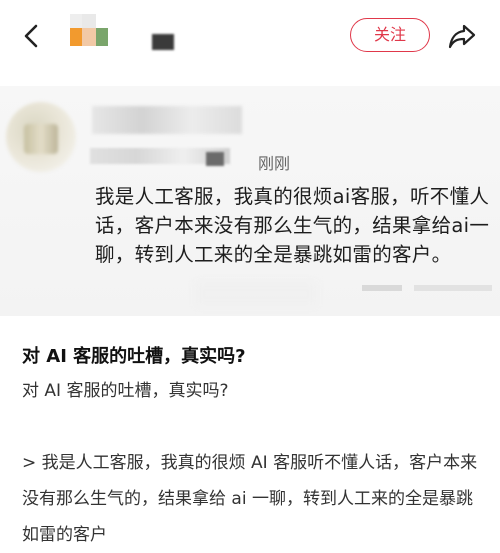 Image resolution: width=500 pixels, height=553 pixels. What do you see at coordinates (41, 137) in the screenshot?
I see `commenter-avatar` at bounding box center [41, 137].